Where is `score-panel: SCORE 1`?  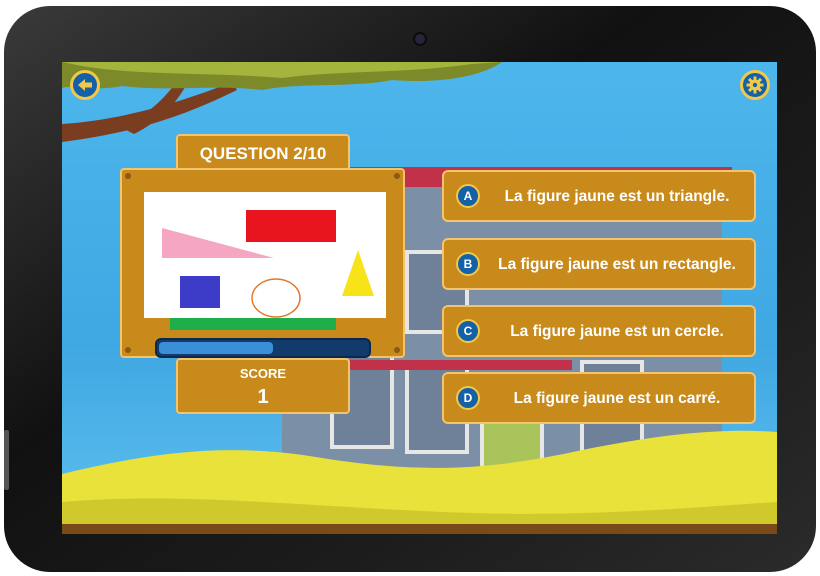
score-panel: SCORE 1 is located at coordinates (263, 386).